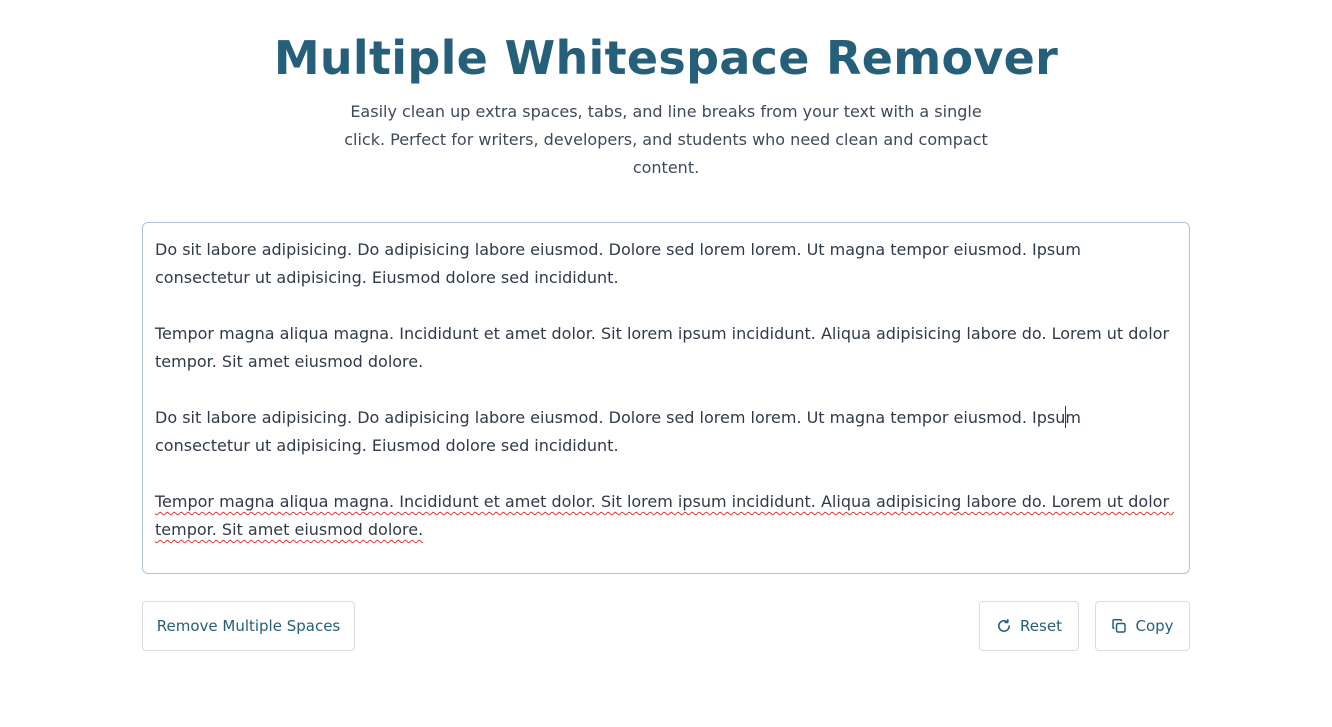 The image size is (1332, 727). What do you see at coordinates (666, 58) in the screenshot?
I see `page-title: Multiple Whitespace Remover` at bounding box center [666, 58].